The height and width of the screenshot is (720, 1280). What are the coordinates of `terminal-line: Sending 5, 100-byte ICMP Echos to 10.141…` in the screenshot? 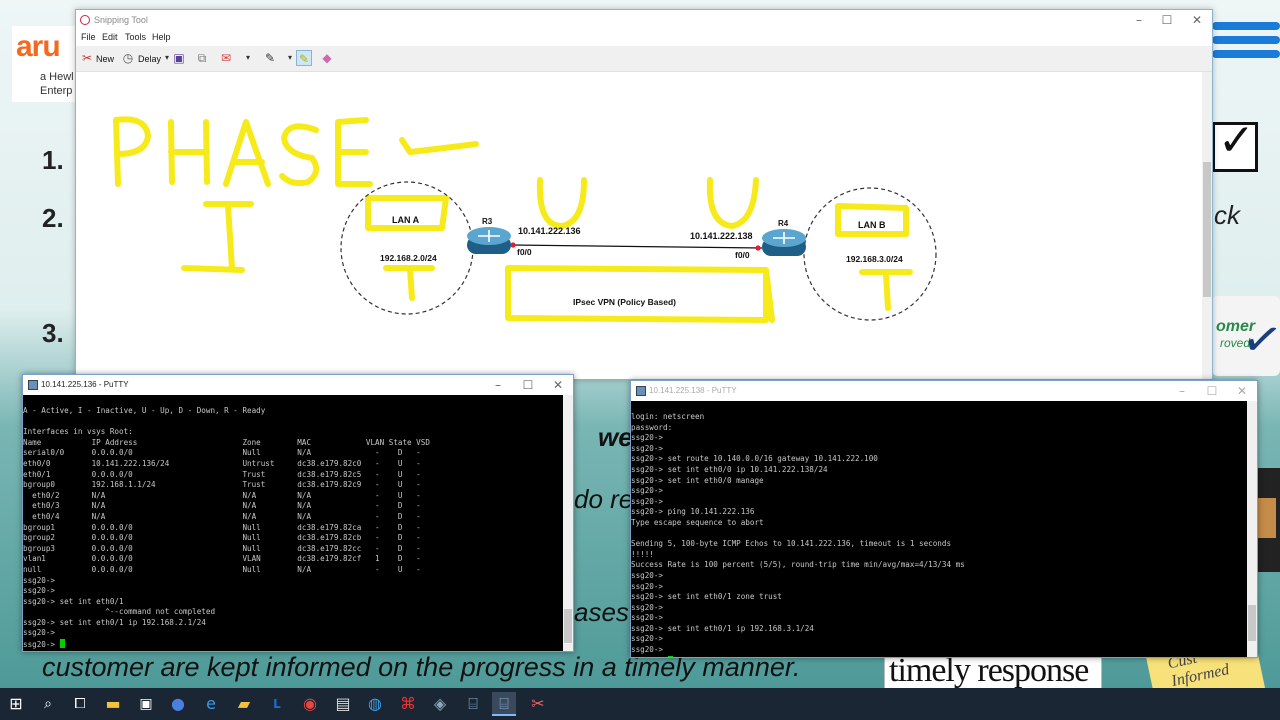 It's located at (791, 544).